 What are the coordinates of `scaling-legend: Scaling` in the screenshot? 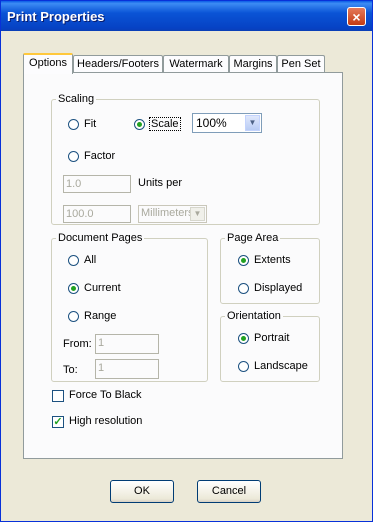 It's located at (76, 99).